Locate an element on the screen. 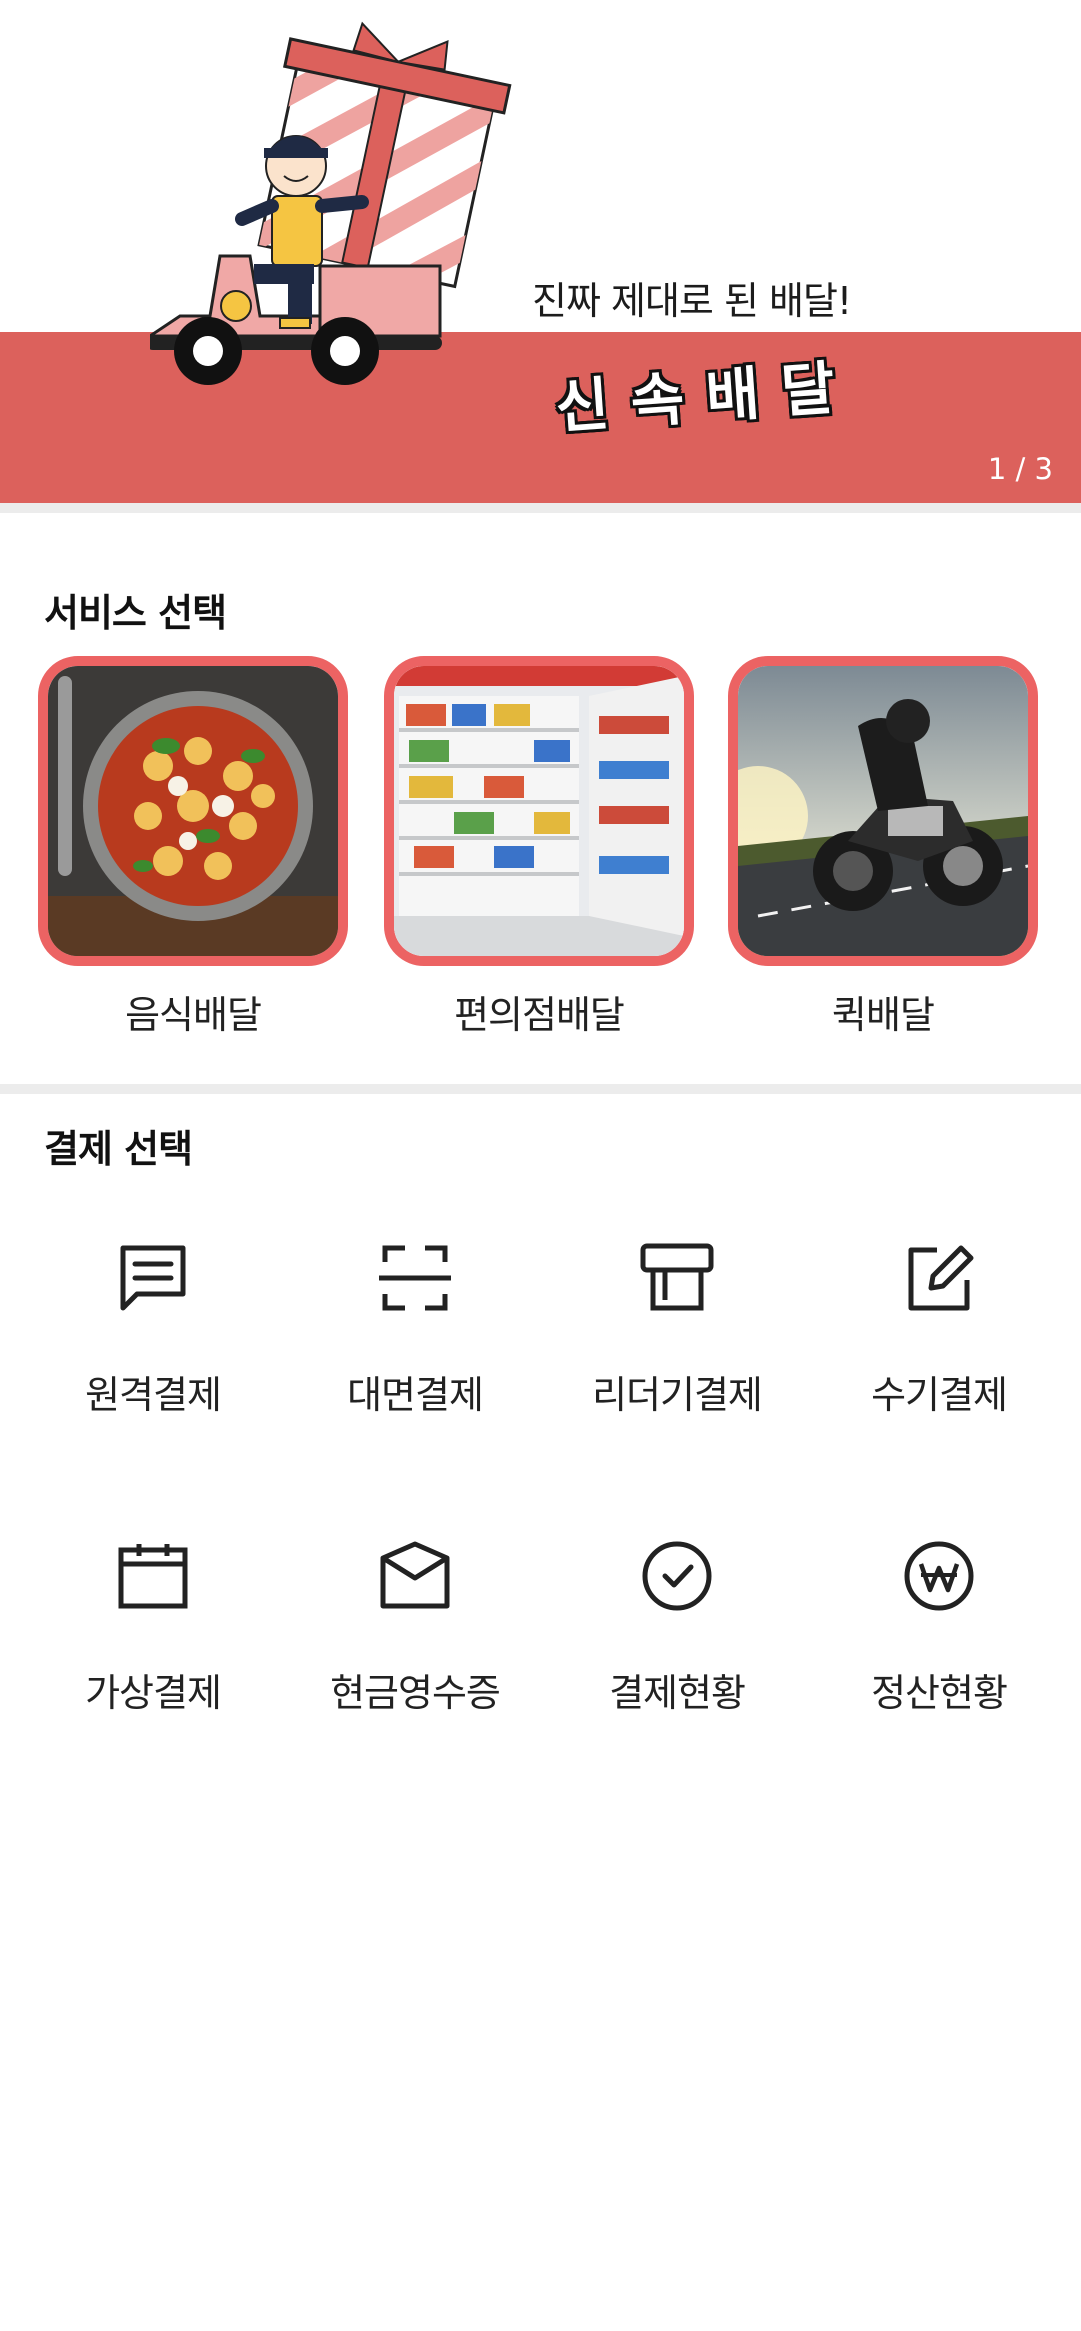 The width and height of the screenshot is (1081, 2331). section-divider is located at coordinates (540, 1089).